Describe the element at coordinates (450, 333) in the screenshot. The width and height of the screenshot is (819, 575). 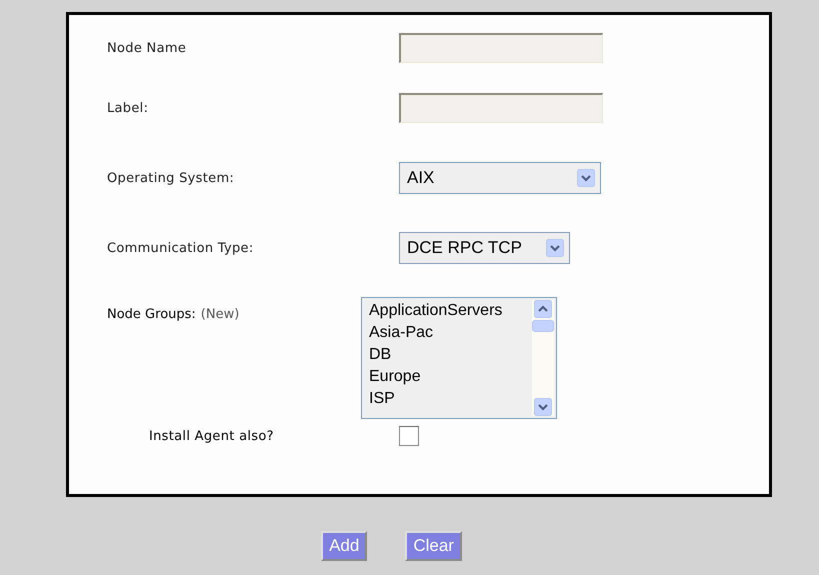
I see `list-option: Asia-Pac` at that location.